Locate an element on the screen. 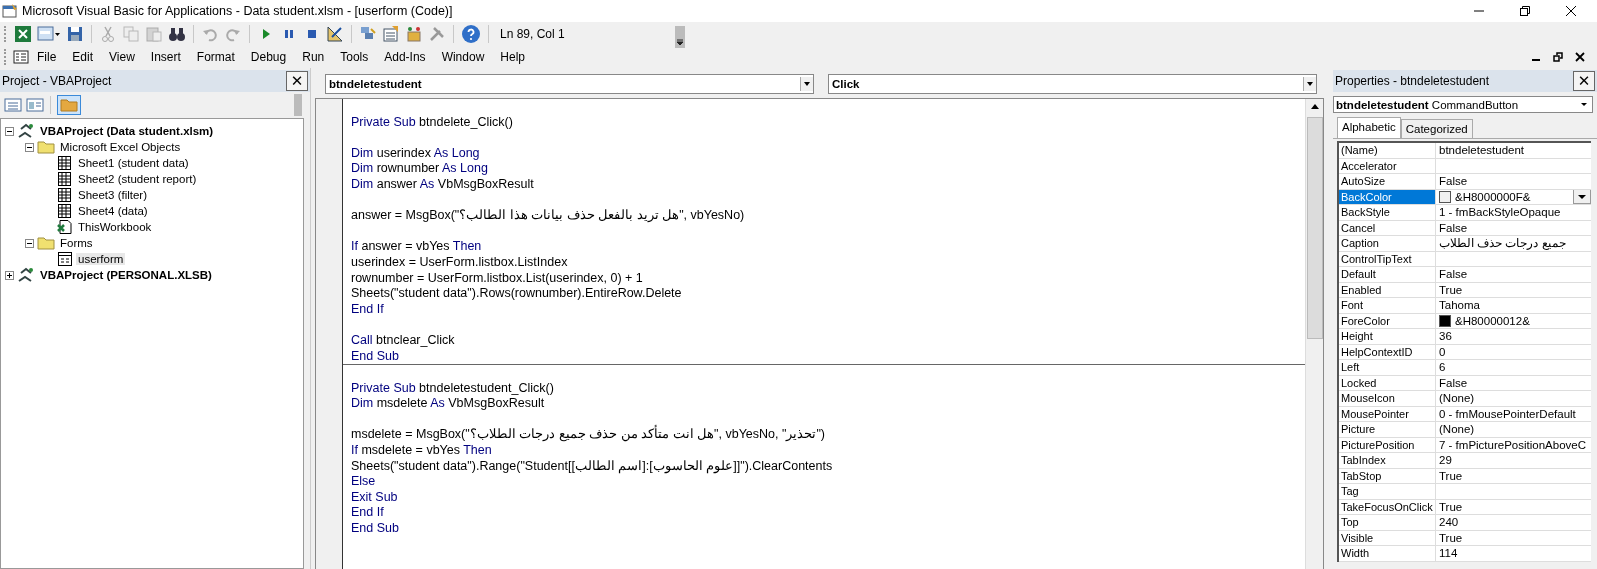 This screenshot has height=569, width=1597. tab: Alphabetic is located at coordinates (1369, 127).